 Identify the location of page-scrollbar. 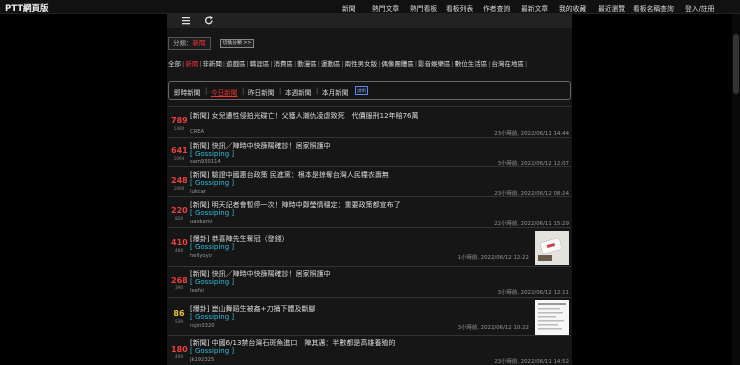
(736, 189).